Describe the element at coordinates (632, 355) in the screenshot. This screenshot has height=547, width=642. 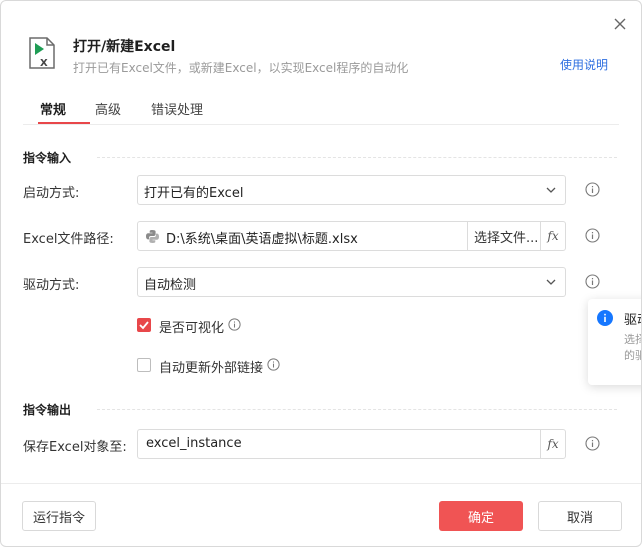
I see `tooltip-body-line: 的驱` at that location.